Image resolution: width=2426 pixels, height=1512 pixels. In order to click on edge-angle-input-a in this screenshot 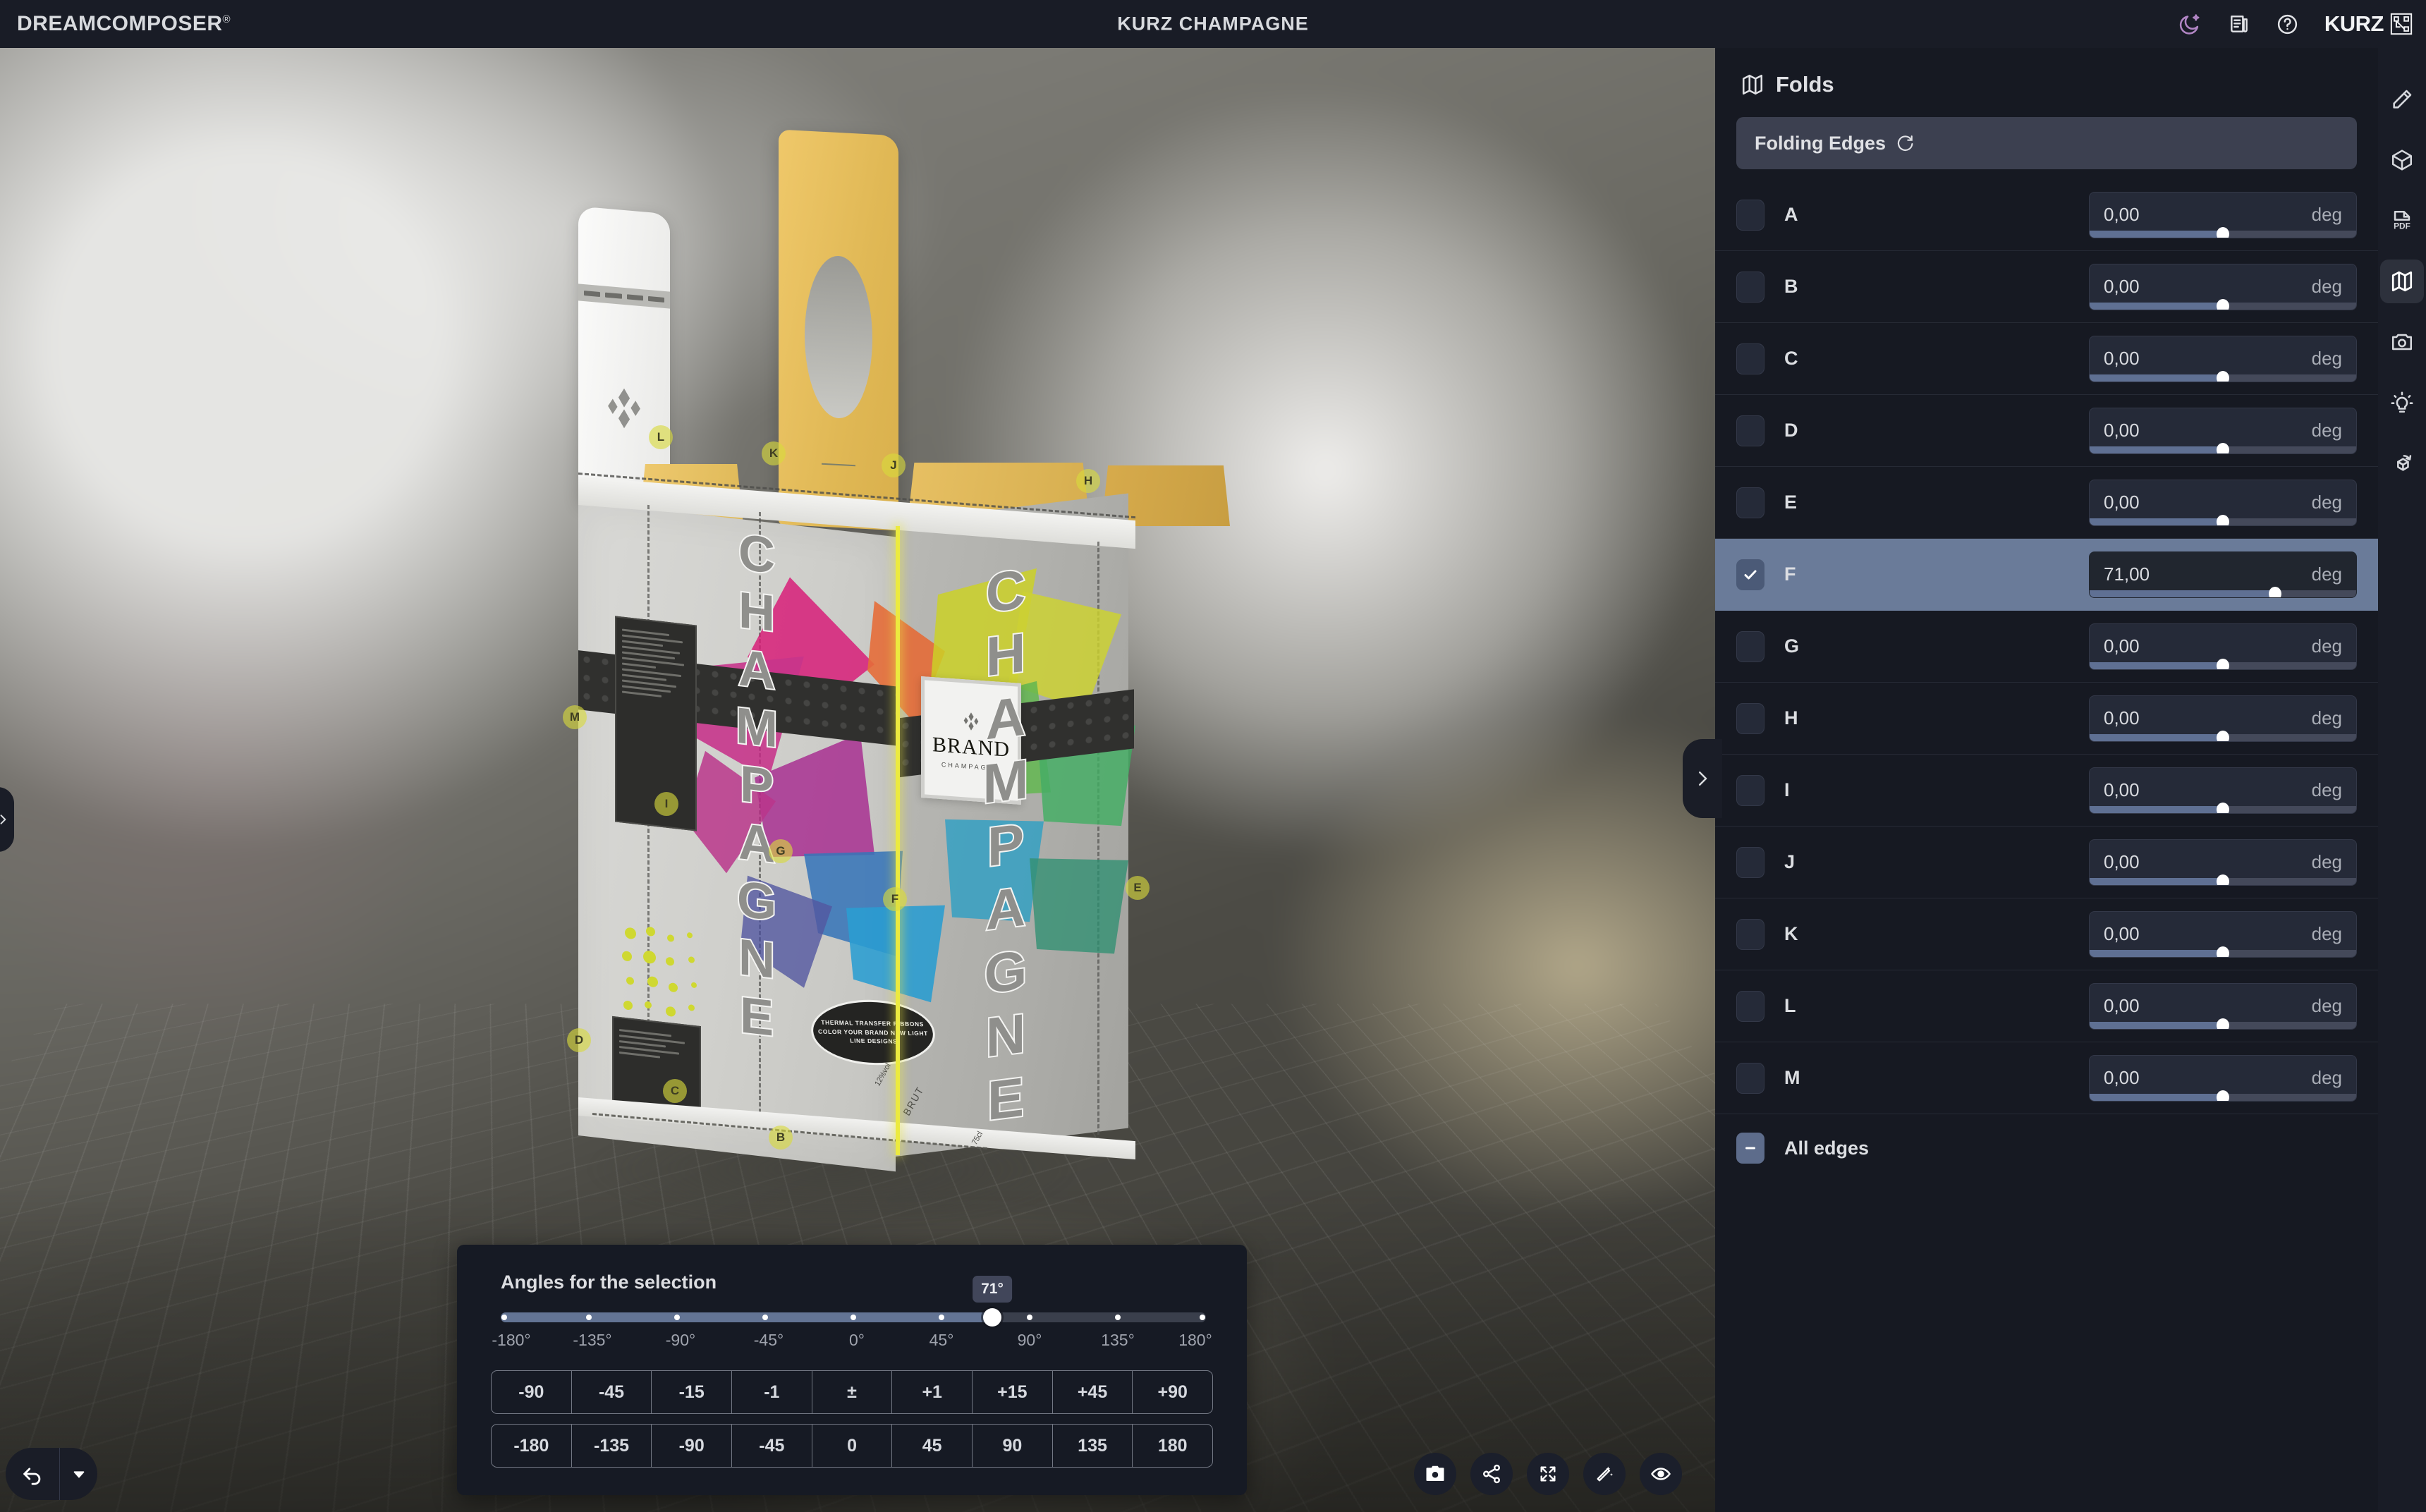, I will do `click(2171, 215)`.